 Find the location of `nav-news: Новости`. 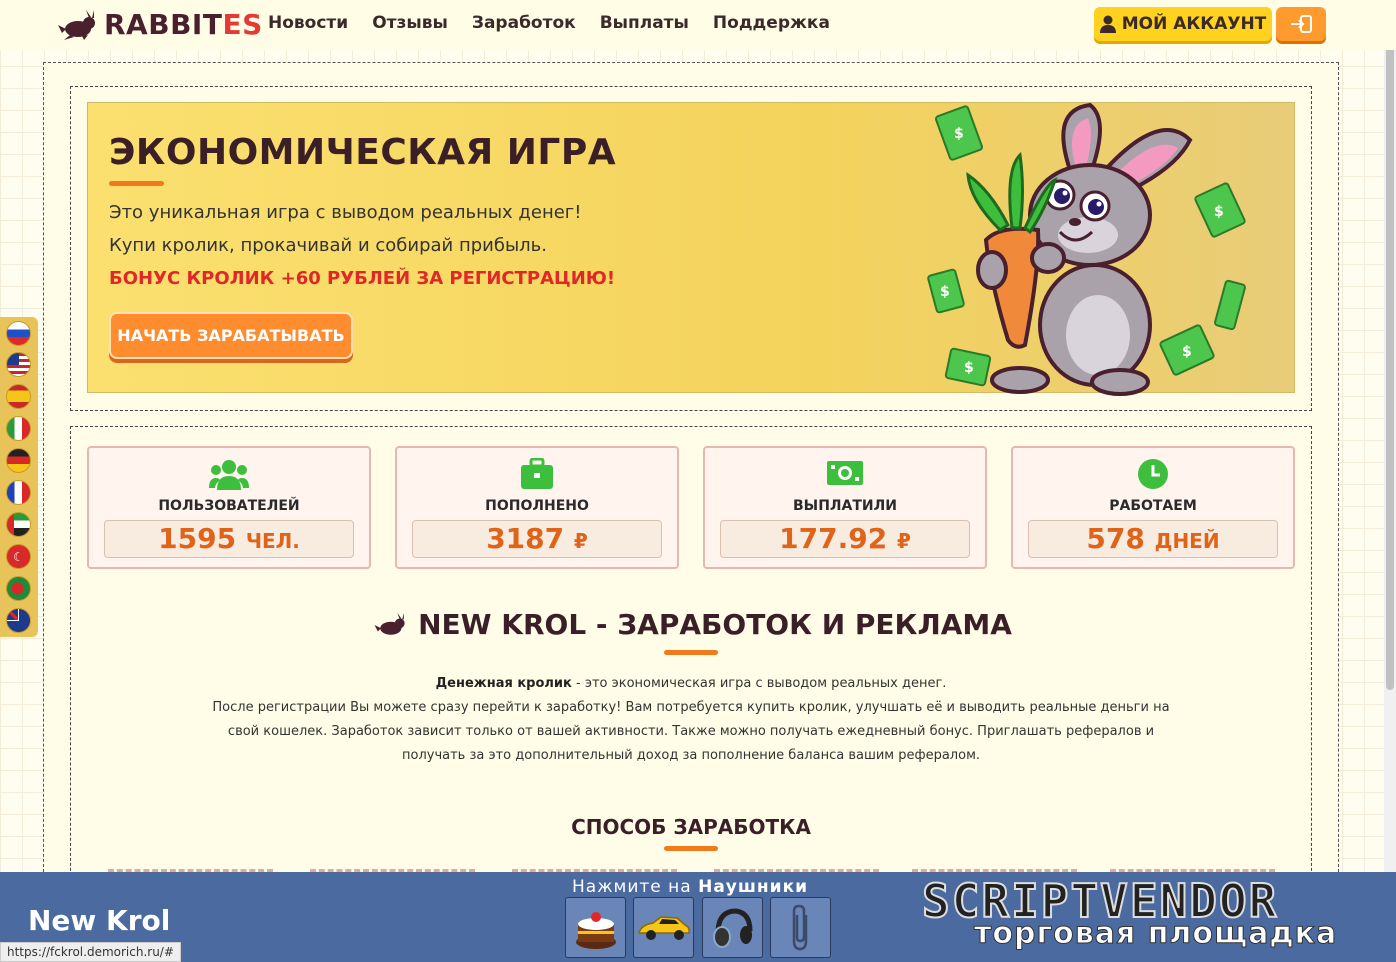

nav-news: Новости is located at coordinates (308, 23).